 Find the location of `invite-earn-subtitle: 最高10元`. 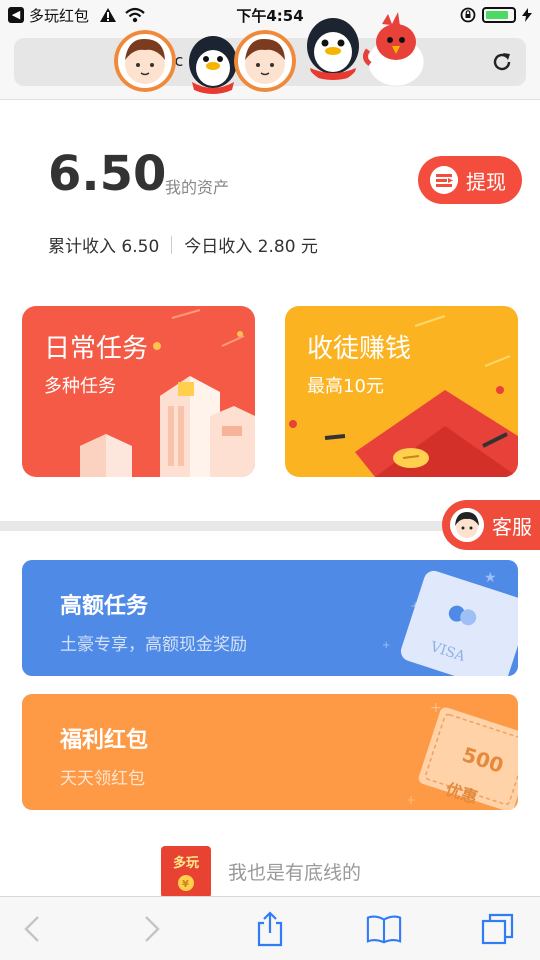

invite-earn-subtitle: 最高10元 is located at coordinates (345, 386).